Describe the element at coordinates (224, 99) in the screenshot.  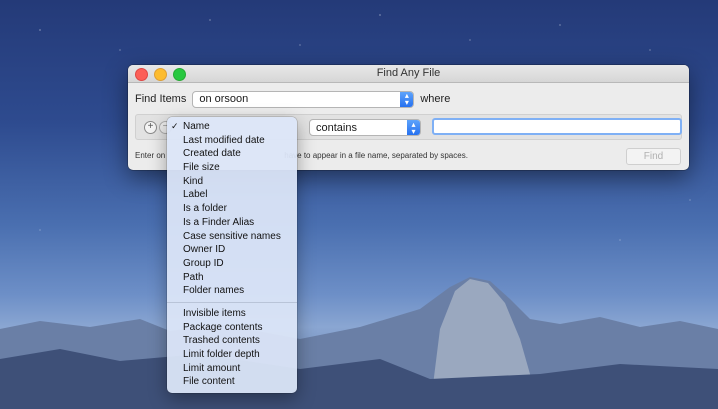
I see `location-value: on orsoon` at that location.